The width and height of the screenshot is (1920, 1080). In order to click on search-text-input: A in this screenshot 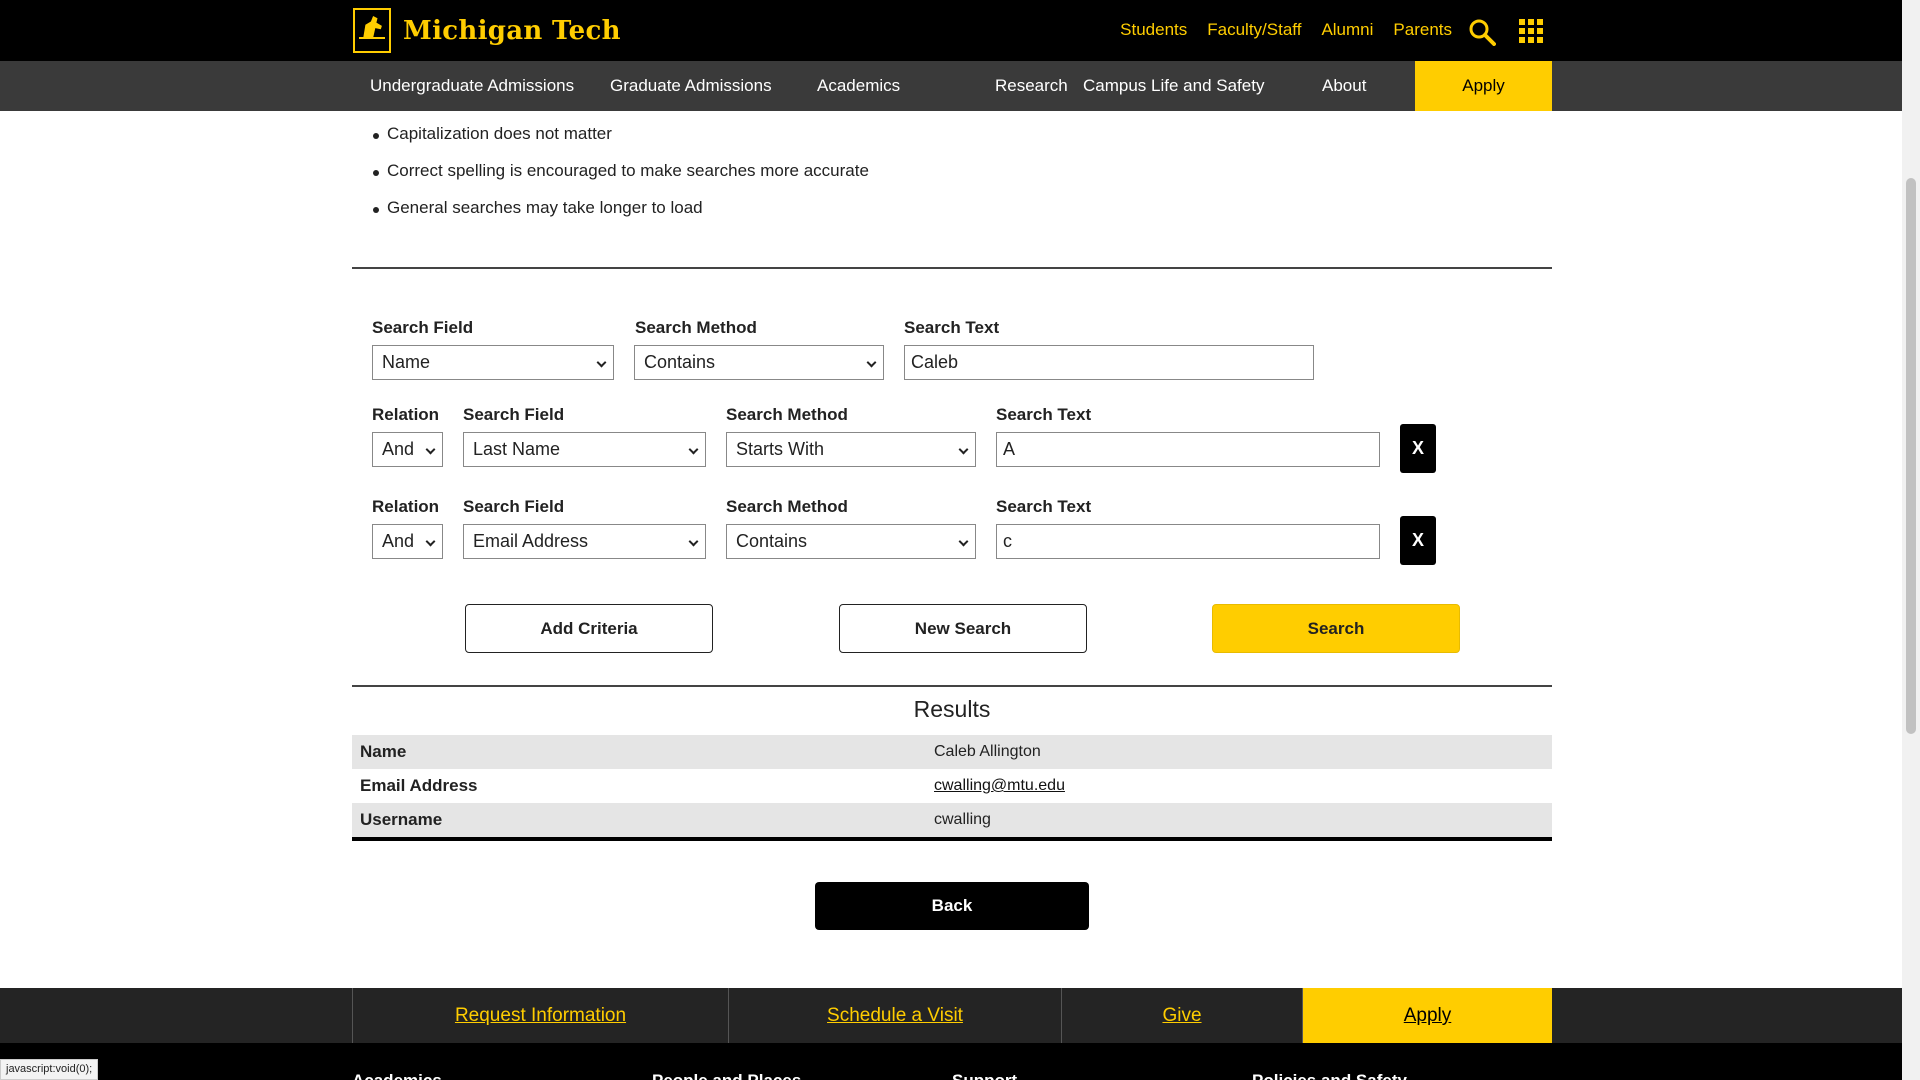, I will do `click(1188, 449)`.